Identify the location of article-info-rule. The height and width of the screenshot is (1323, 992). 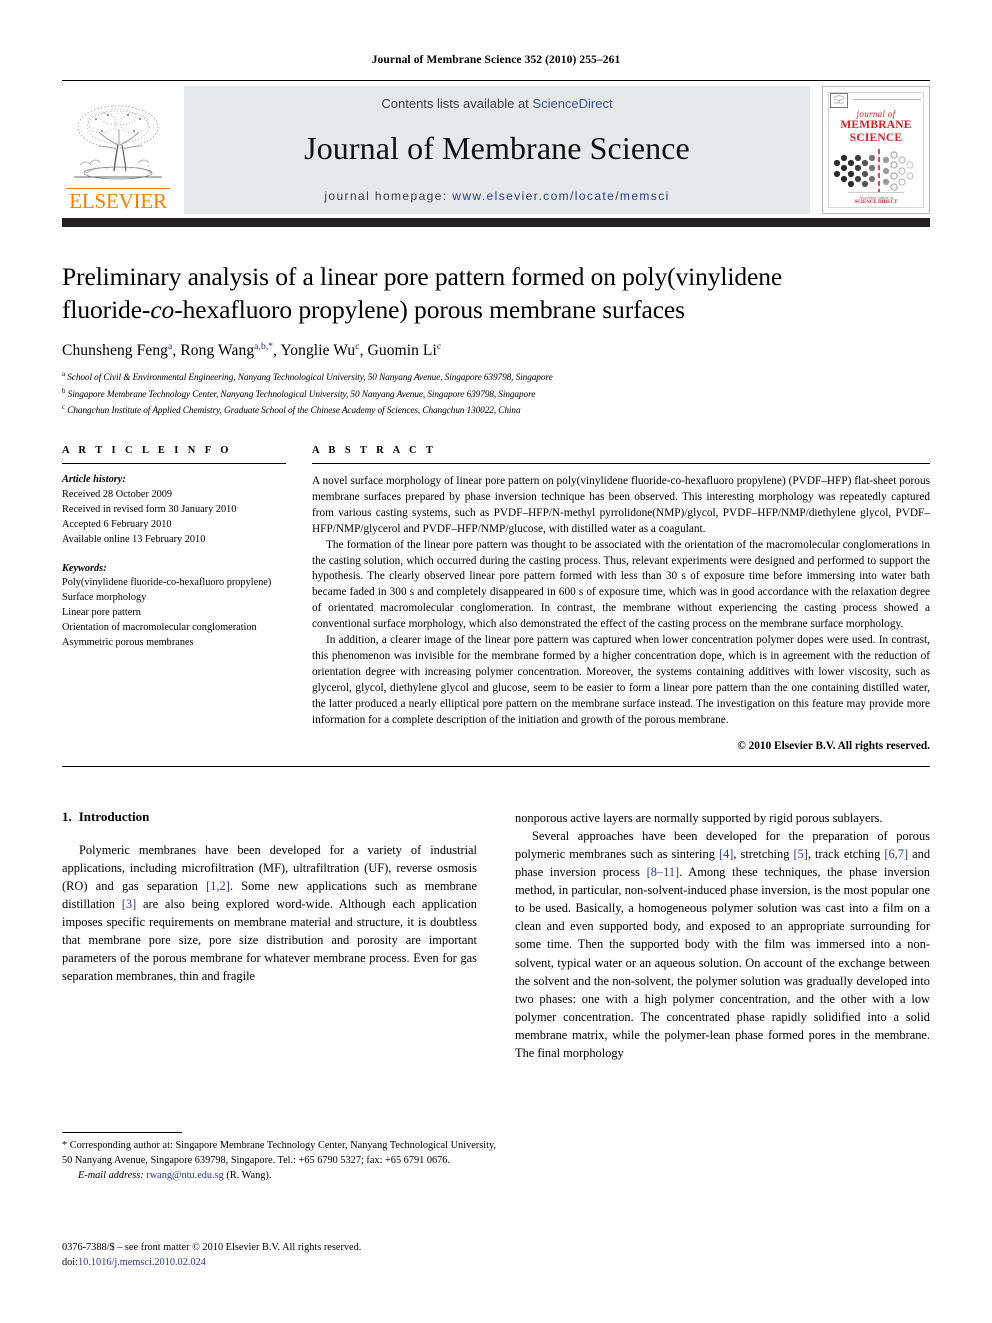
(174, 463).